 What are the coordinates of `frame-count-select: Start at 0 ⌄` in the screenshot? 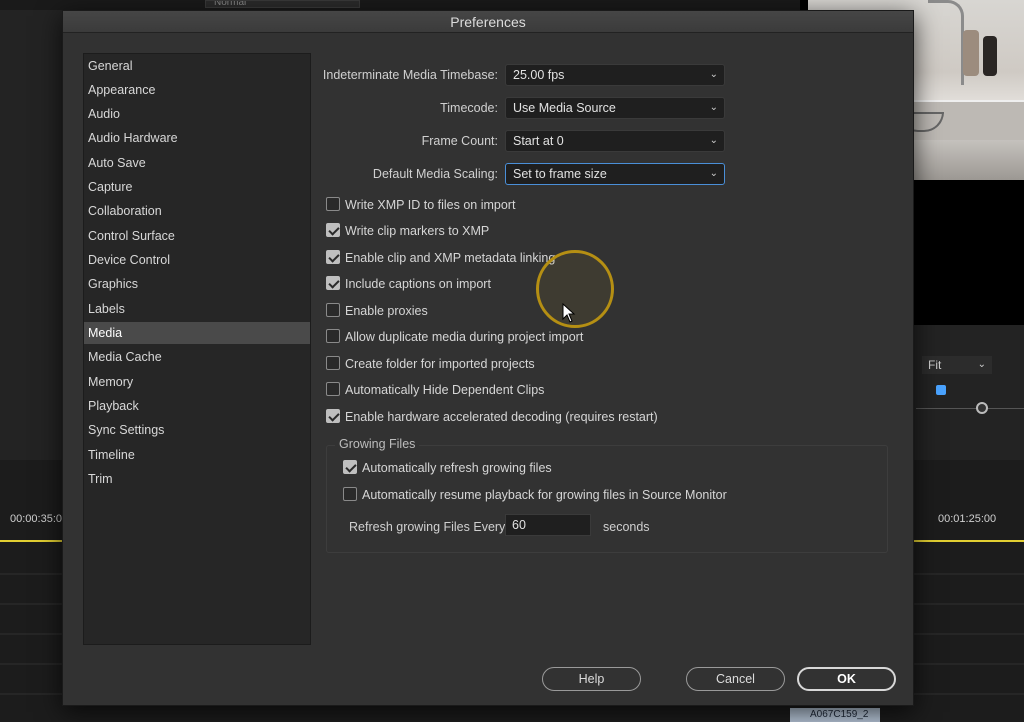 It's located at (615, 141).